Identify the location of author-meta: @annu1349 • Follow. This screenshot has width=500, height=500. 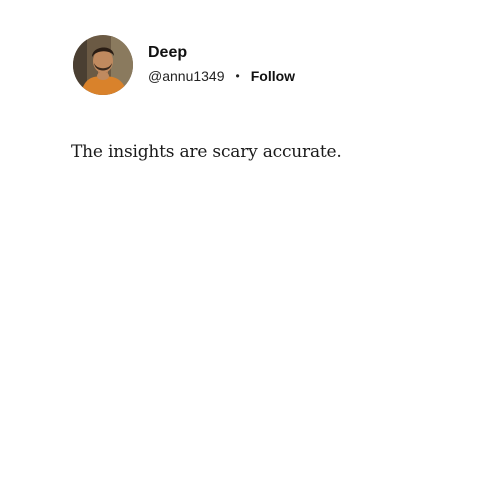
(221, 76).